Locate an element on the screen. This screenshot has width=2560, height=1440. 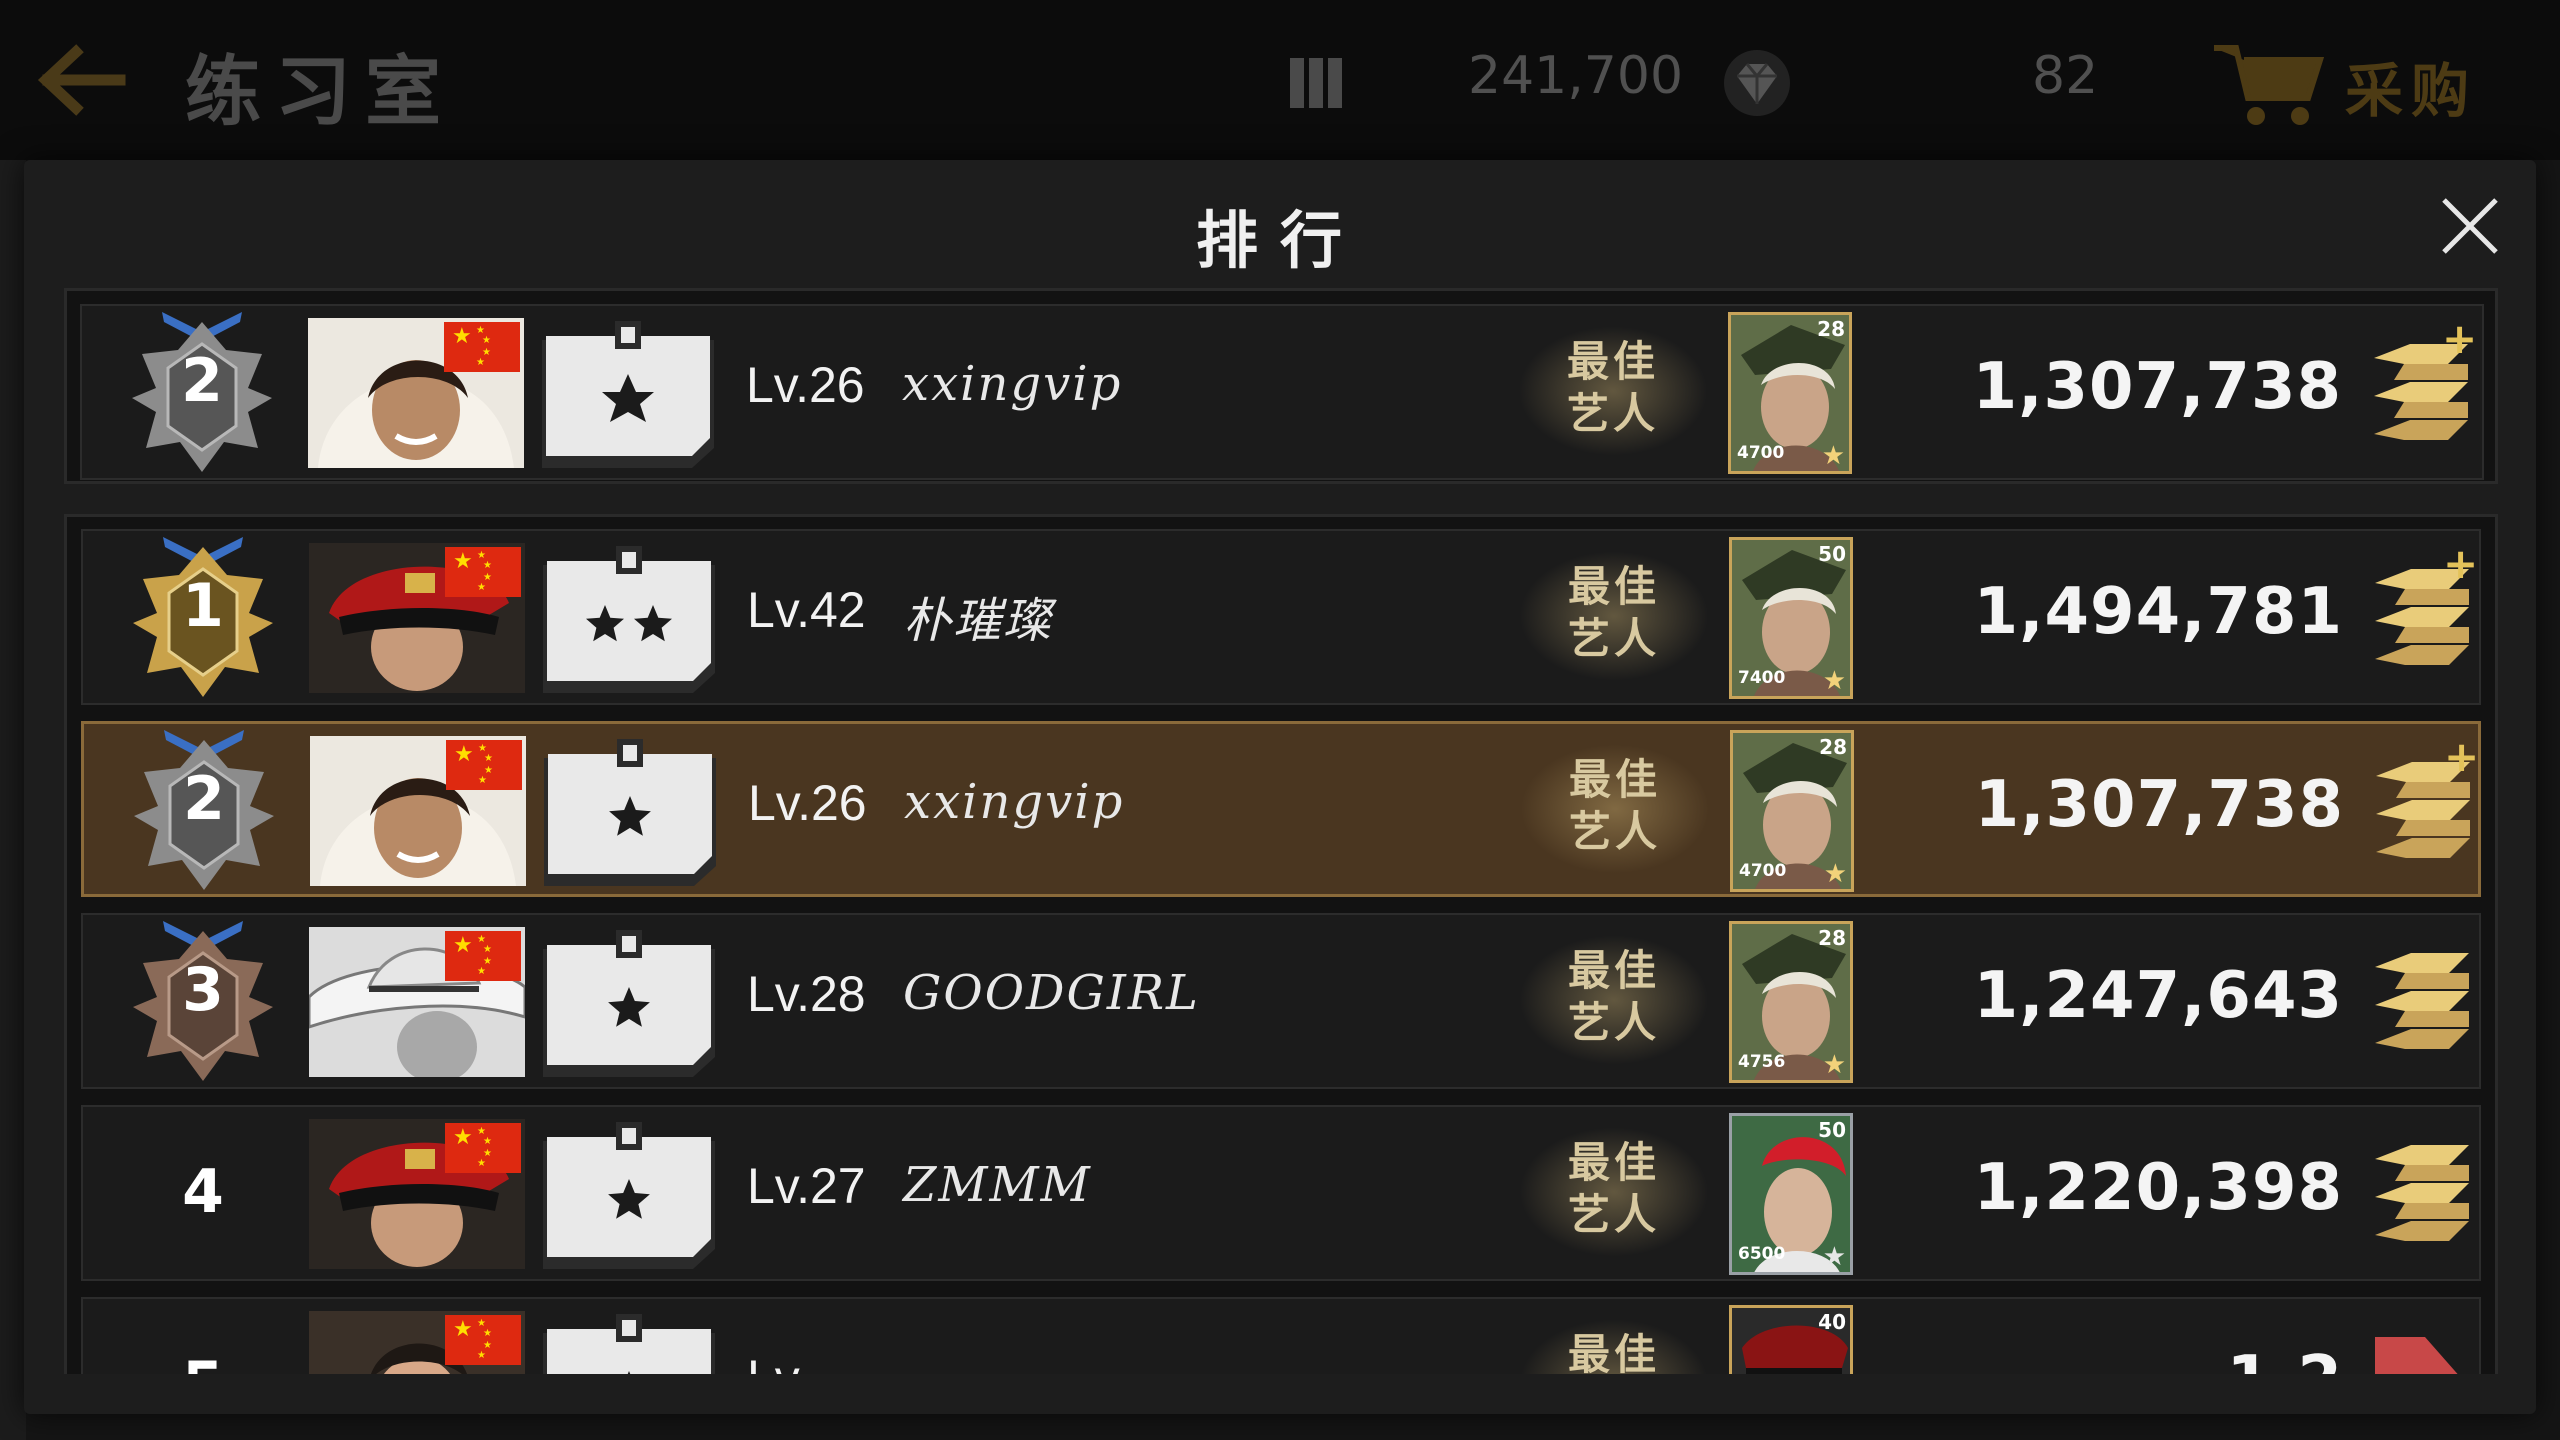
background-left-edge is located at coordinates (13, 800).